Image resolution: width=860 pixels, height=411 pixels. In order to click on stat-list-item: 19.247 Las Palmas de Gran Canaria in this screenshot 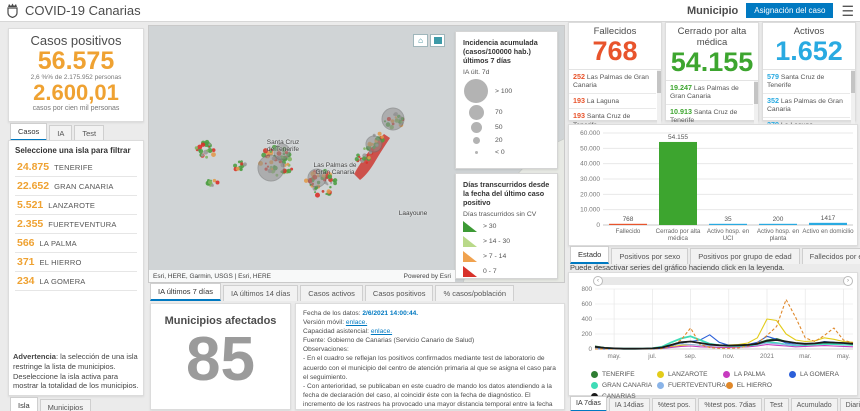, I will do `click(709, 93)`.